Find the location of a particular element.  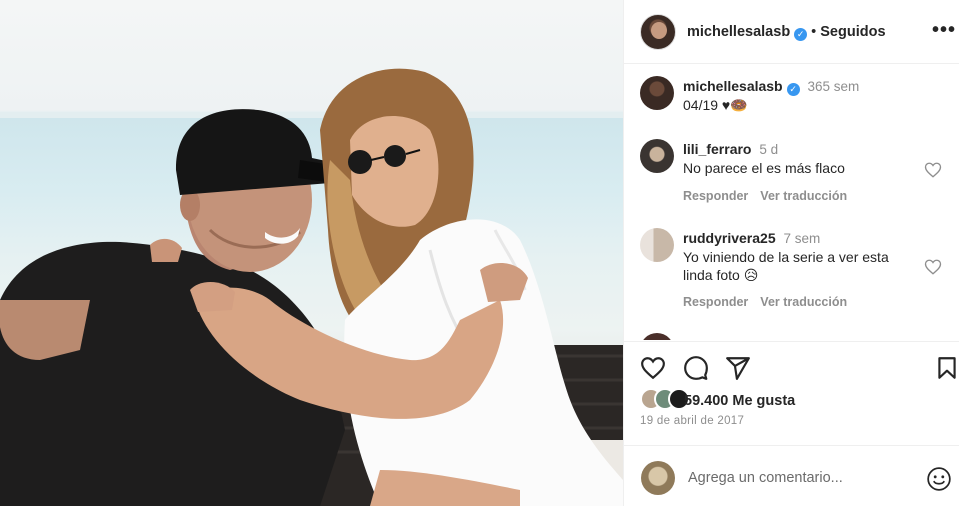

comment-time: 7 sem is located at coordinates (802, 238).